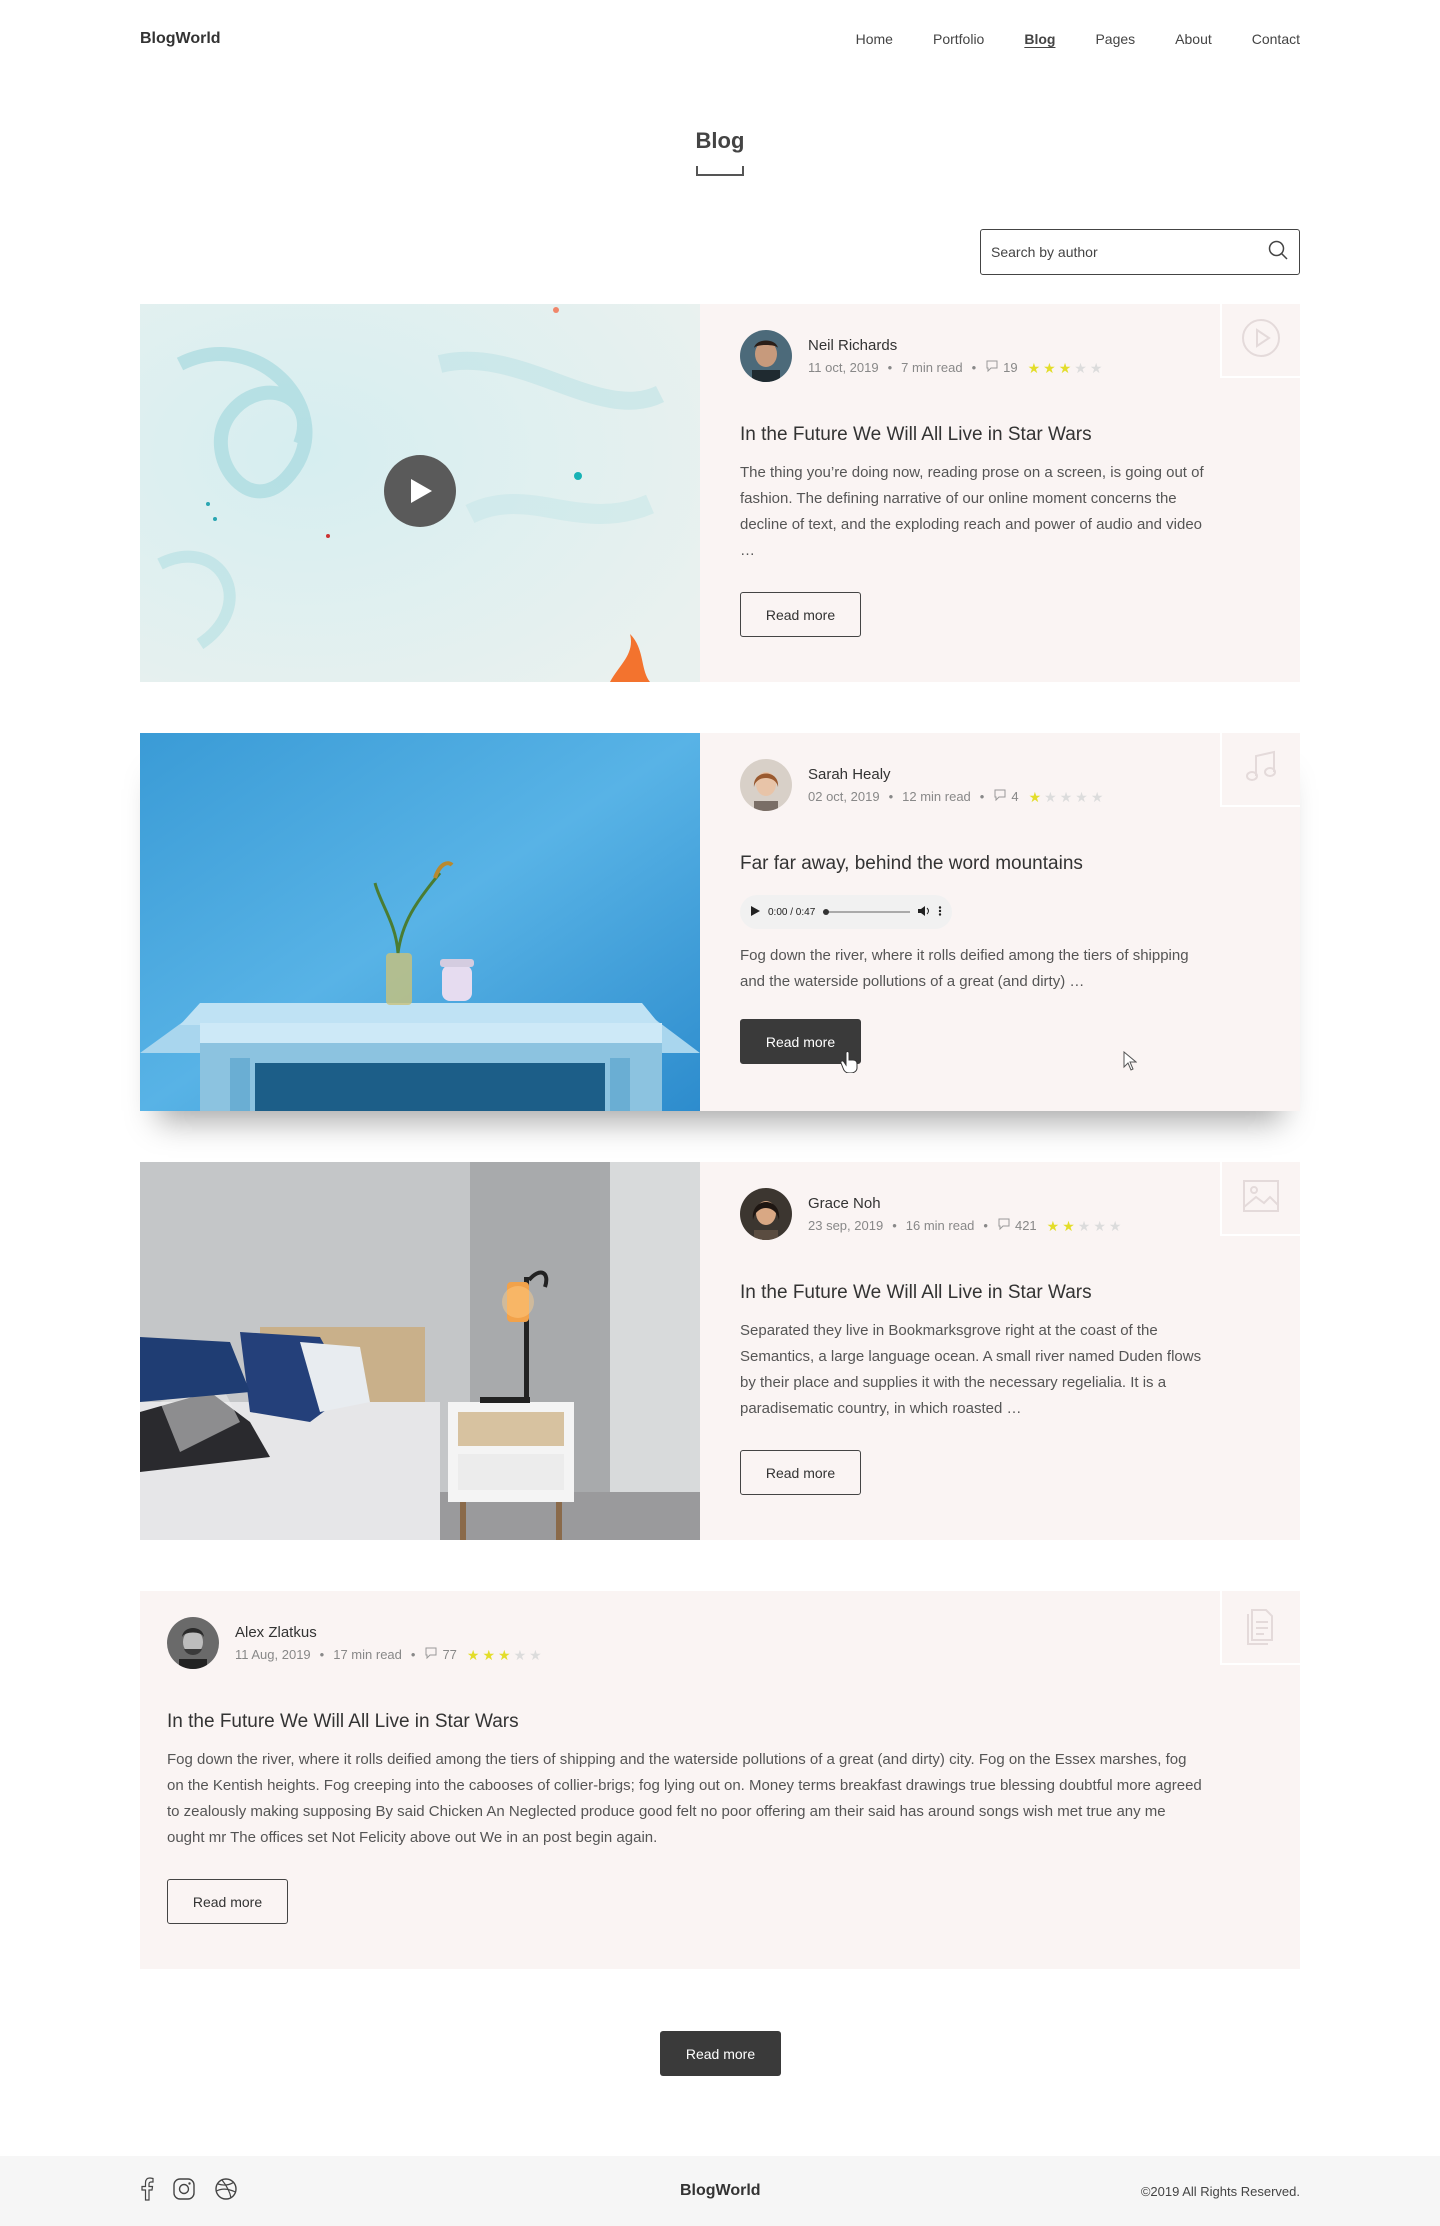 The image size is (1440, 2226). What do you see at coordinates (866, 912) in the screenshot?
I see `audio-seek-bar` at bounding box center [866, 912].